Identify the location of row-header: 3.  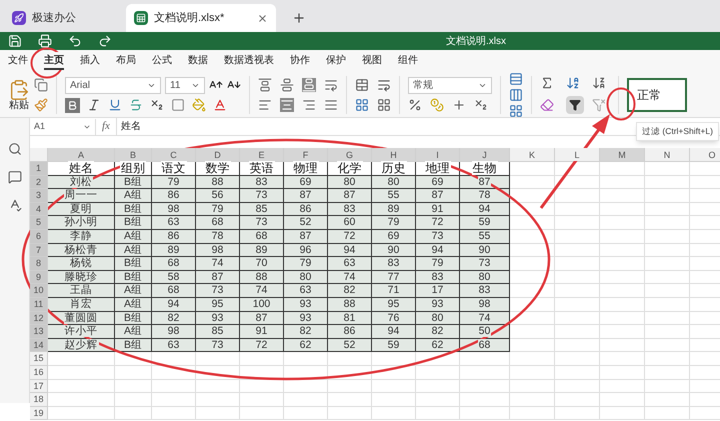
(39, 196).